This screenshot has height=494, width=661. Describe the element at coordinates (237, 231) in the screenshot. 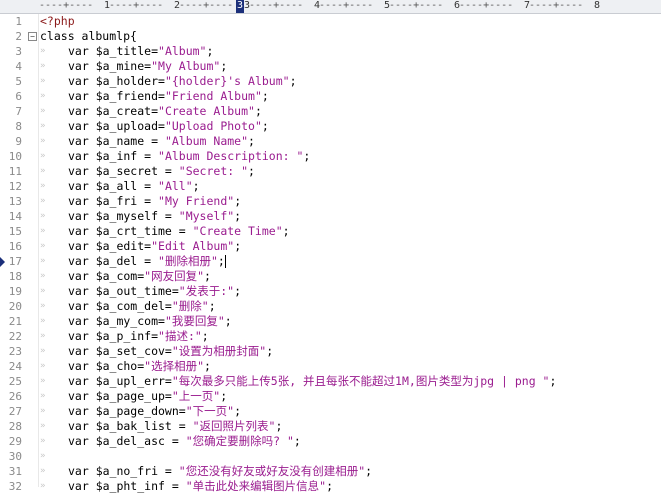

I see `string-literal: "Create Time"` at that location.